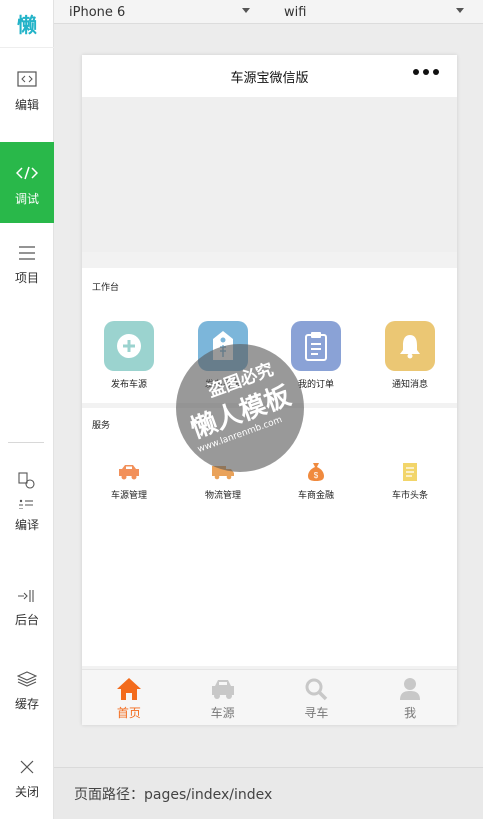 The width and height of the screenshot is (483, 819). I want to click on left-sidebar: 懒 编辑 调试 项目 编译 后台 缓存 关闭, so click(27, 409).